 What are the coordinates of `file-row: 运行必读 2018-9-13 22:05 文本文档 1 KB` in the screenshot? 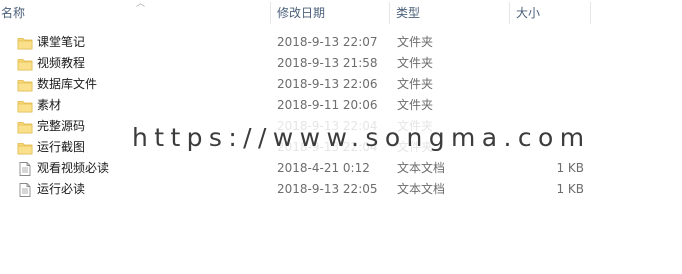 It's located at (341, 189).